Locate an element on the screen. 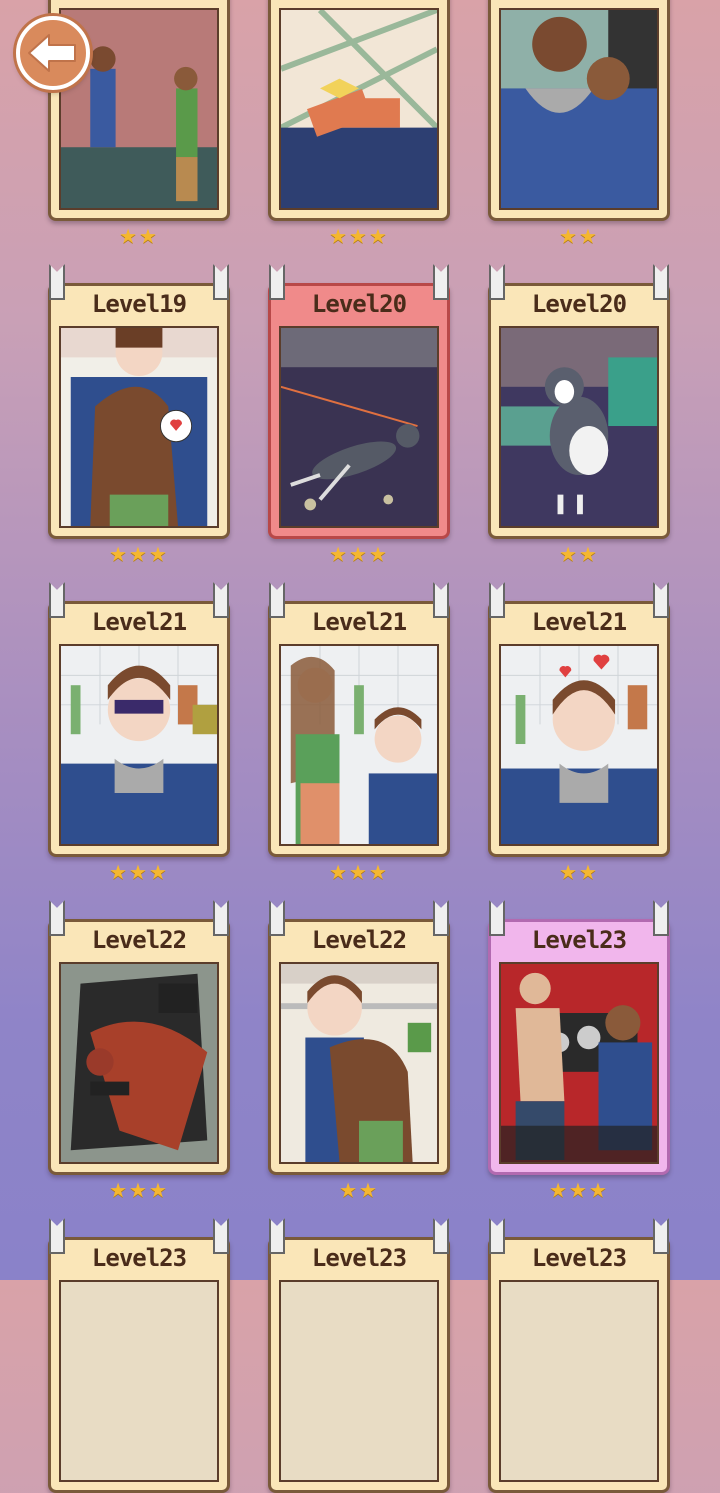  back-button is located at coordinates (53, 53).